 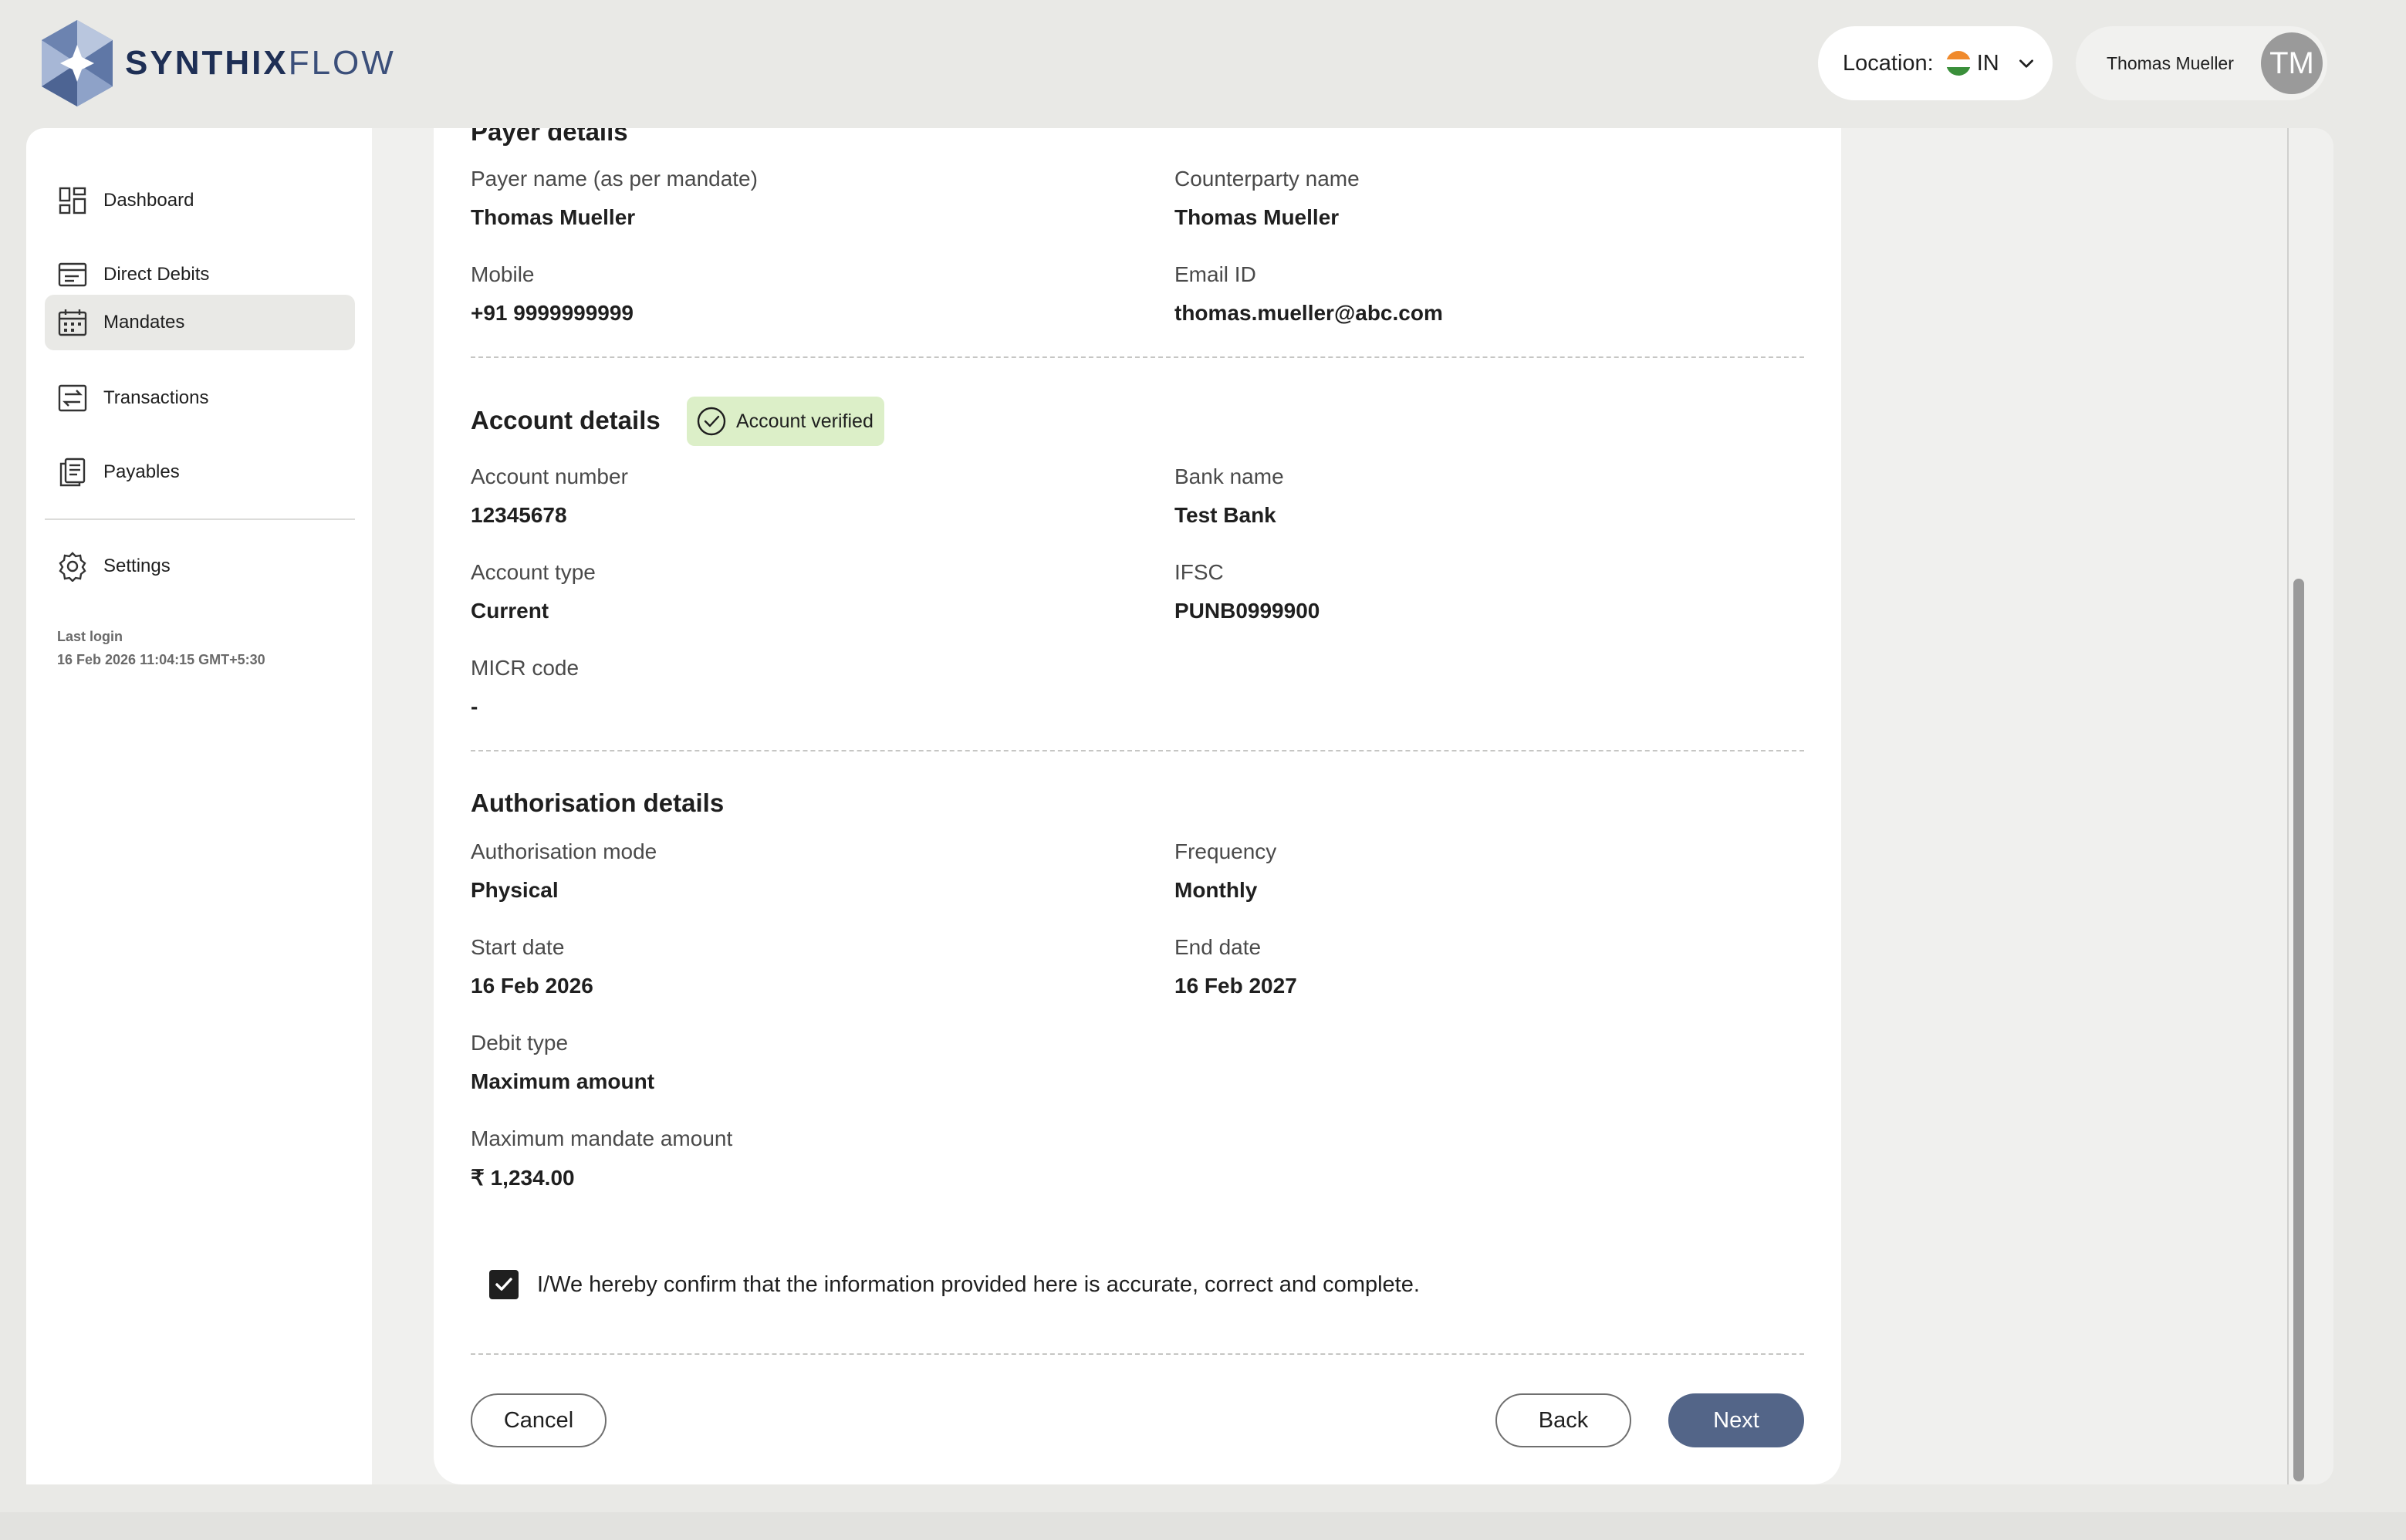 What do you see at coordinates (553, 217) in the screenshot?
I see `payer-name-value: Thomas Mueller` at bounding box center [553, 217].